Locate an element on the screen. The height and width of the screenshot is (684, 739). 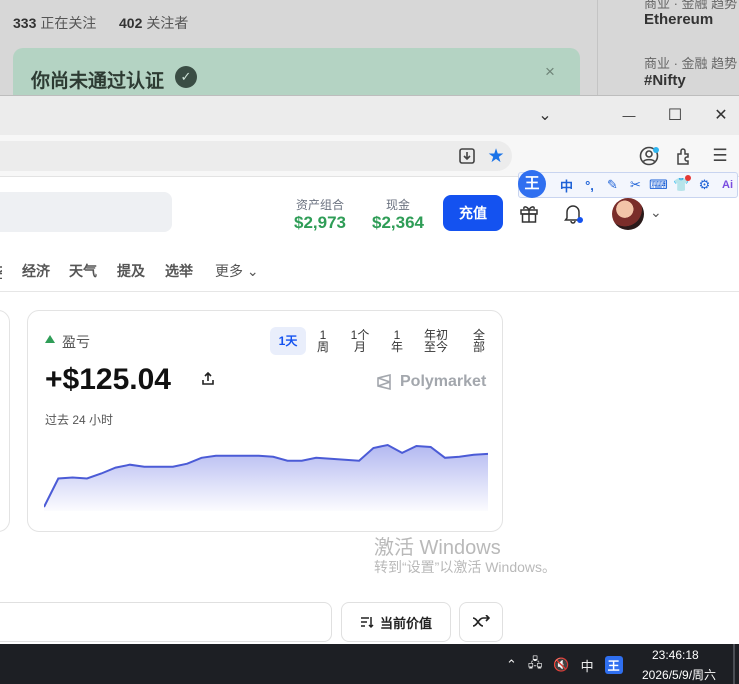
bookmark-star-icon: ★ is located at coordinates (496, 156).